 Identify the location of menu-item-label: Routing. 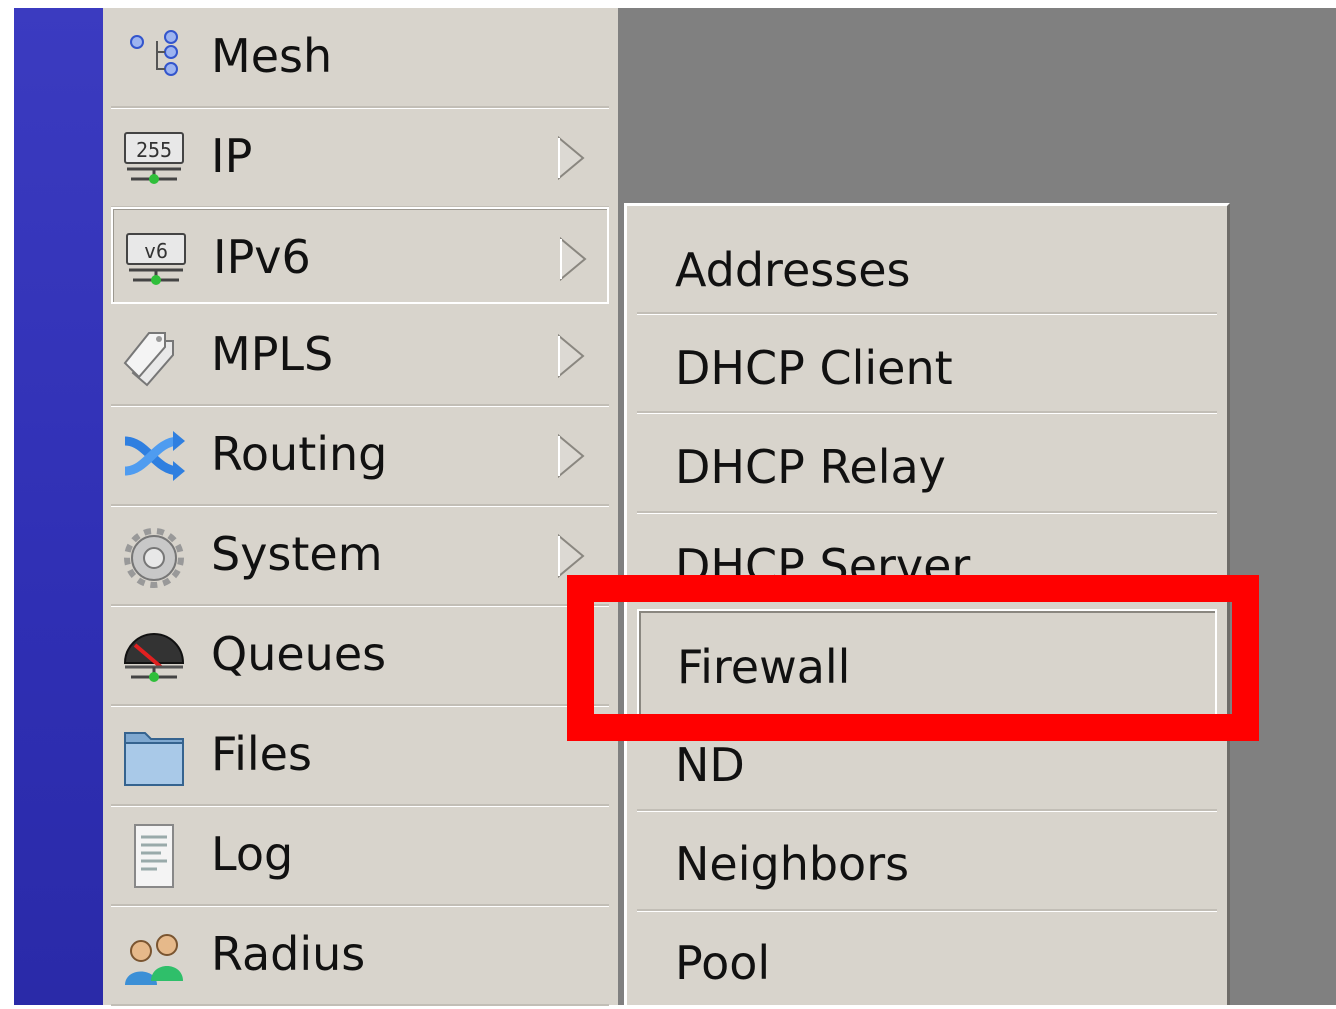
(299, 454).